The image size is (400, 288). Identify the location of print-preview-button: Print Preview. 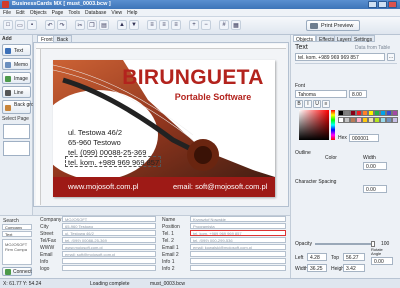
(333, 25).